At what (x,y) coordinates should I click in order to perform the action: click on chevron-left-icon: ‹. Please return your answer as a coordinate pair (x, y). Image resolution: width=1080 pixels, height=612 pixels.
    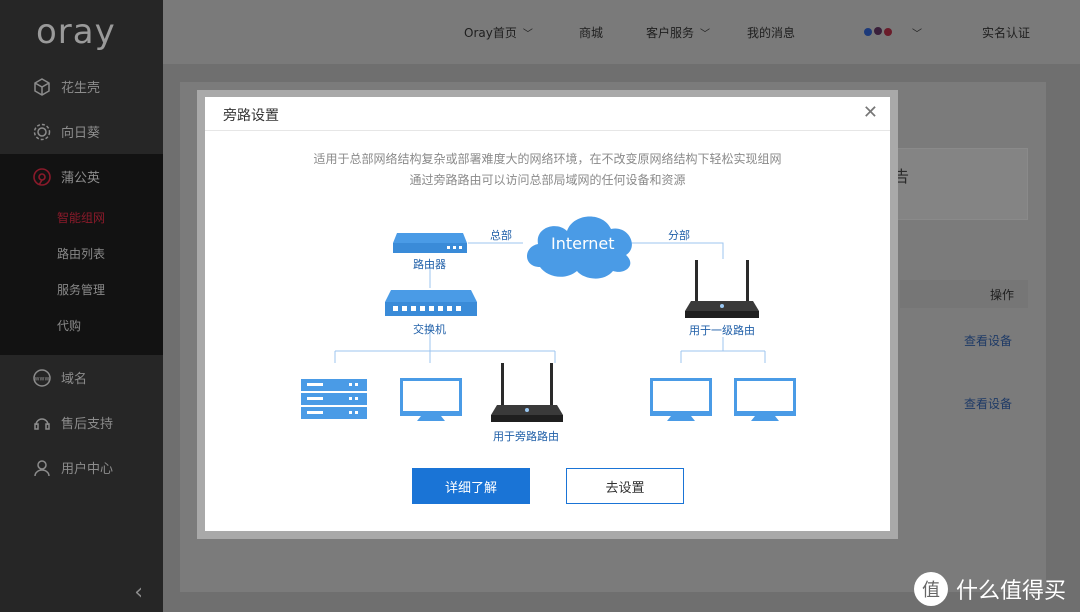
    Looking at the image, I should click on (138, 592).